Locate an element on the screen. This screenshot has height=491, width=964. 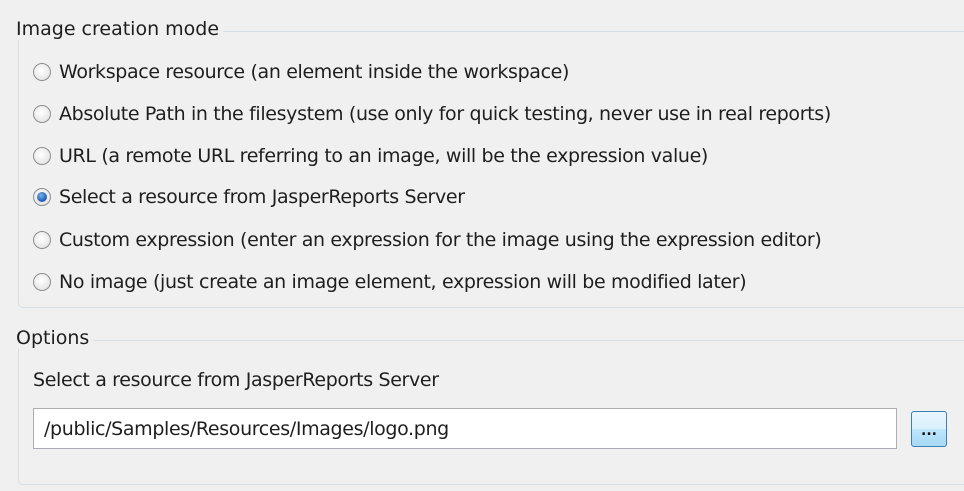
resource-path-input is located at coordinates (465, 428).